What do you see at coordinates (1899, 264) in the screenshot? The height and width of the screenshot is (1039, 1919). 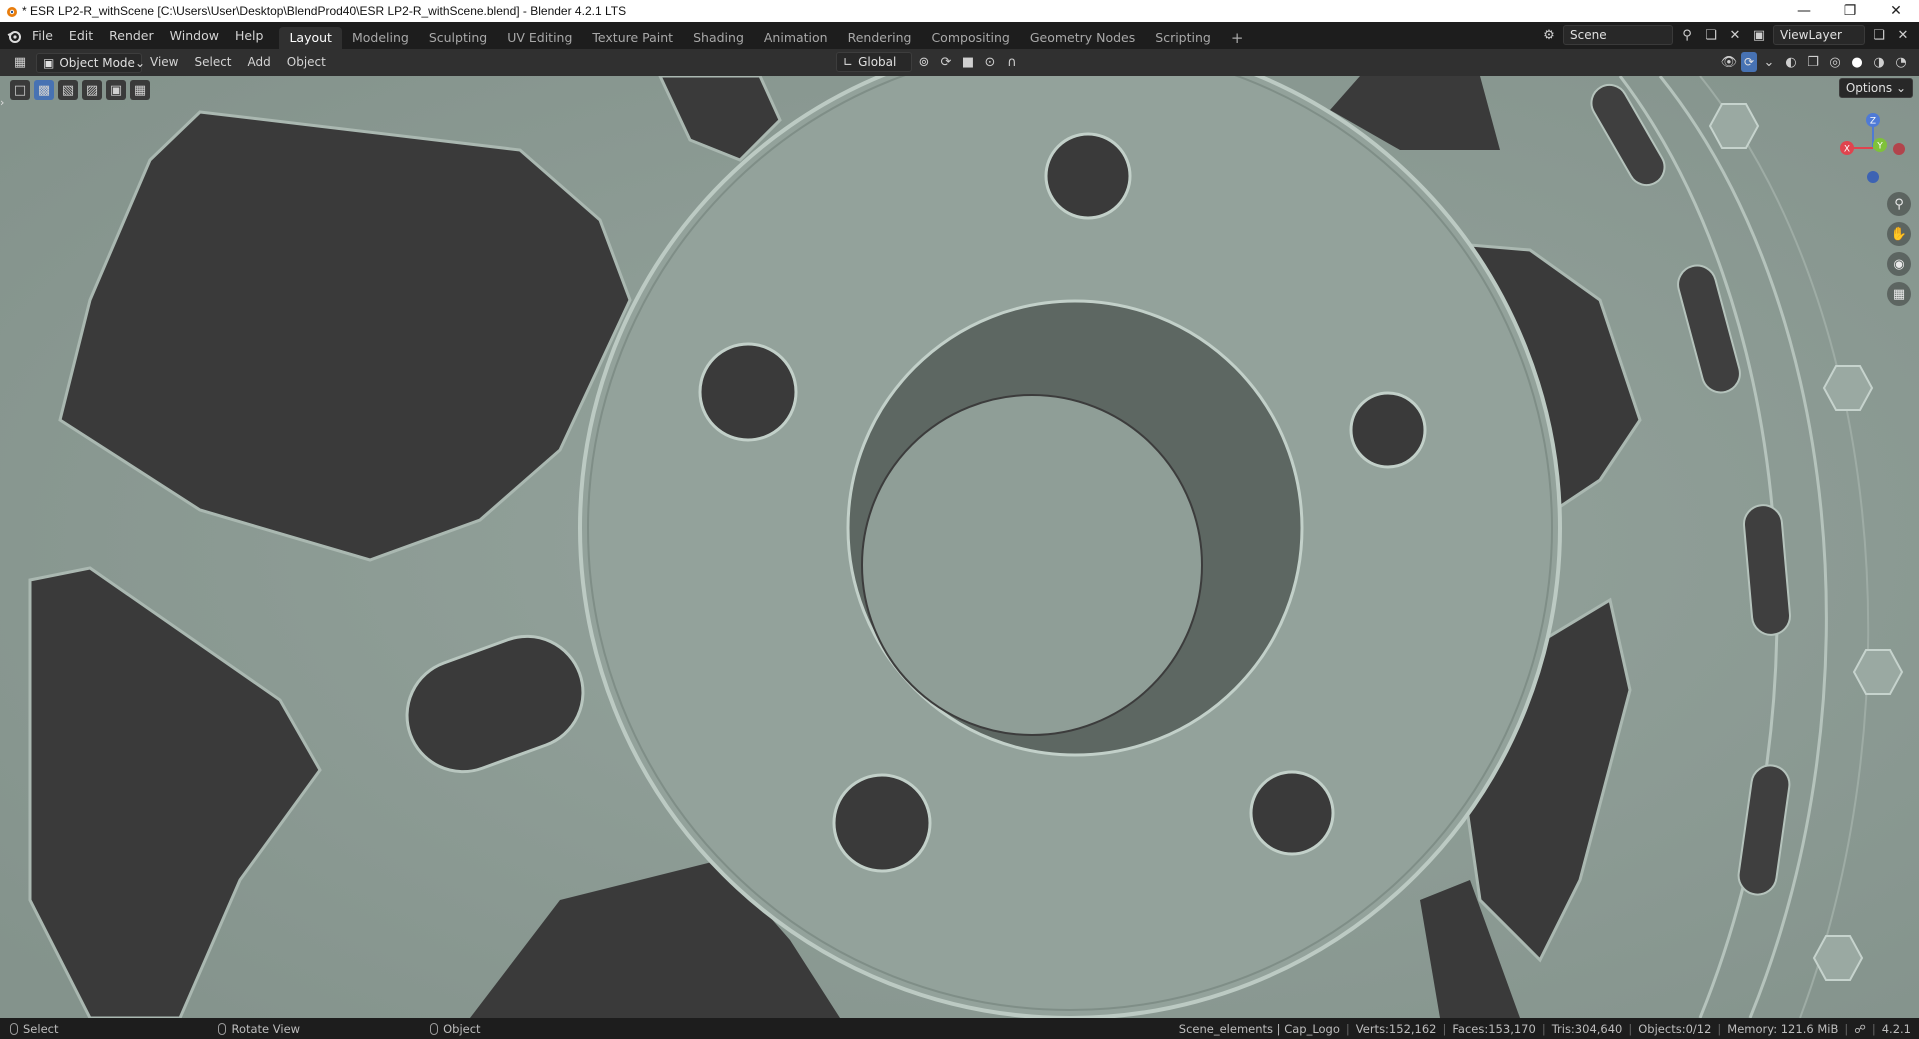 I see `camera-view-icon: ◉` at bounding box center [1899, 264].